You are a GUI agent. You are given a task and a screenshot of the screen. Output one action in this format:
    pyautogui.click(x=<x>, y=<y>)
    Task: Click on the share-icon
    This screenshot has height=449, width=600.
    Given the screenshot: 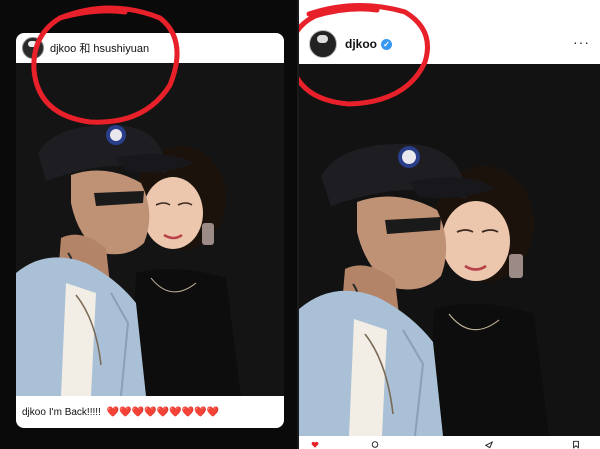 What is the action you would take?
    pyautogui.click(x=489, y=444)
    